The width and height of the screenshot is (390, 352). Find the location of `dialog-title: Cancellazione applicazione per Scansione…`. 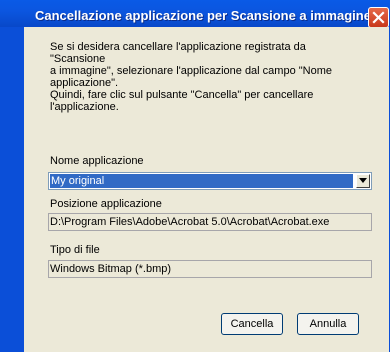

dialog-title: Cancellazione applicazione per Scansione… is located at coordinates (203, 15).